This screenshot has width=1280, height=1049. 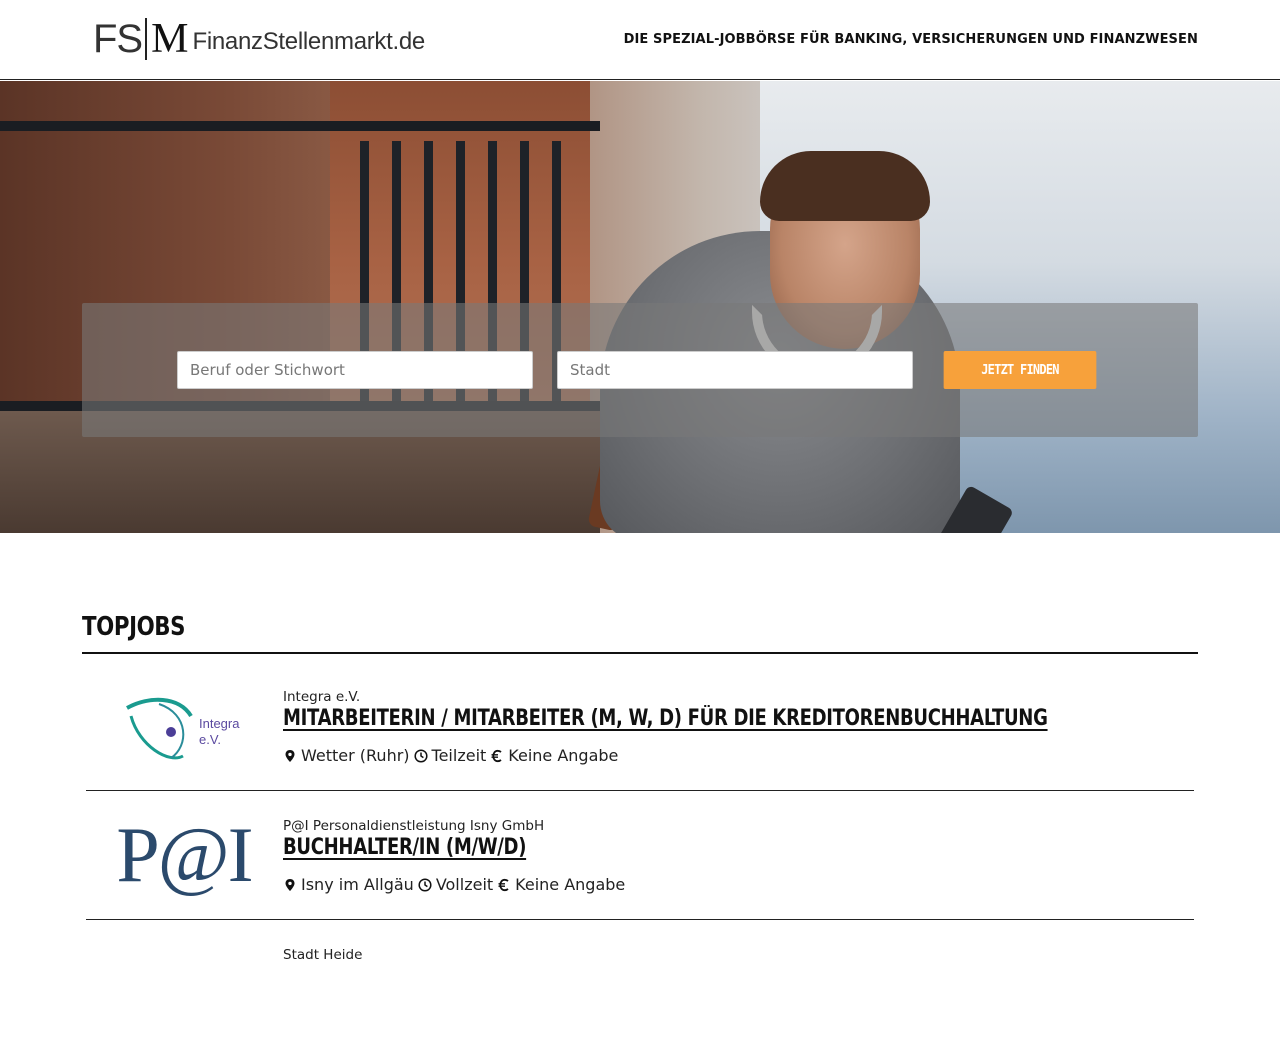 I want to click on logo-divider, so click(x=146, y=39).